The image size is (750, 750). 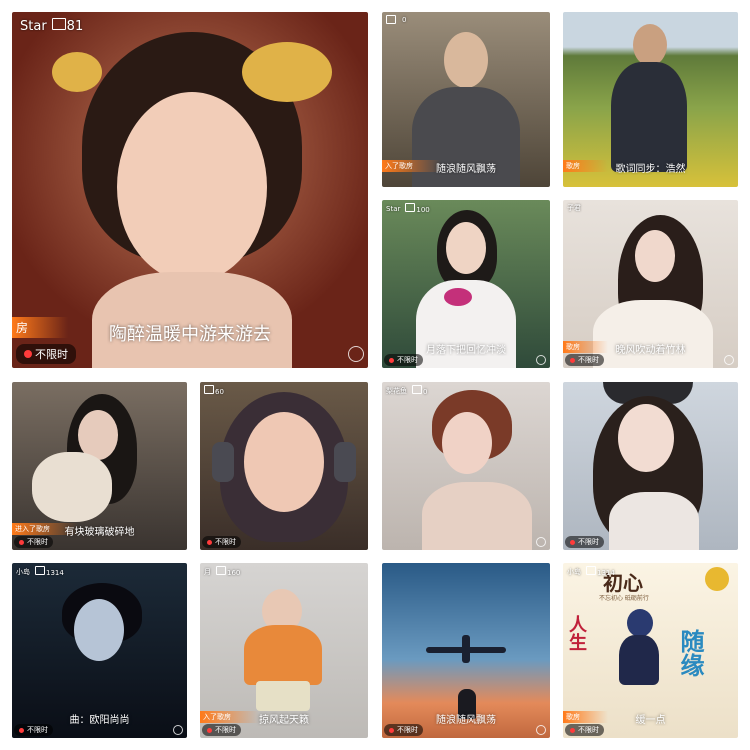 I want to click on room-tile-9: 不限时, so click(x=650, y=466).